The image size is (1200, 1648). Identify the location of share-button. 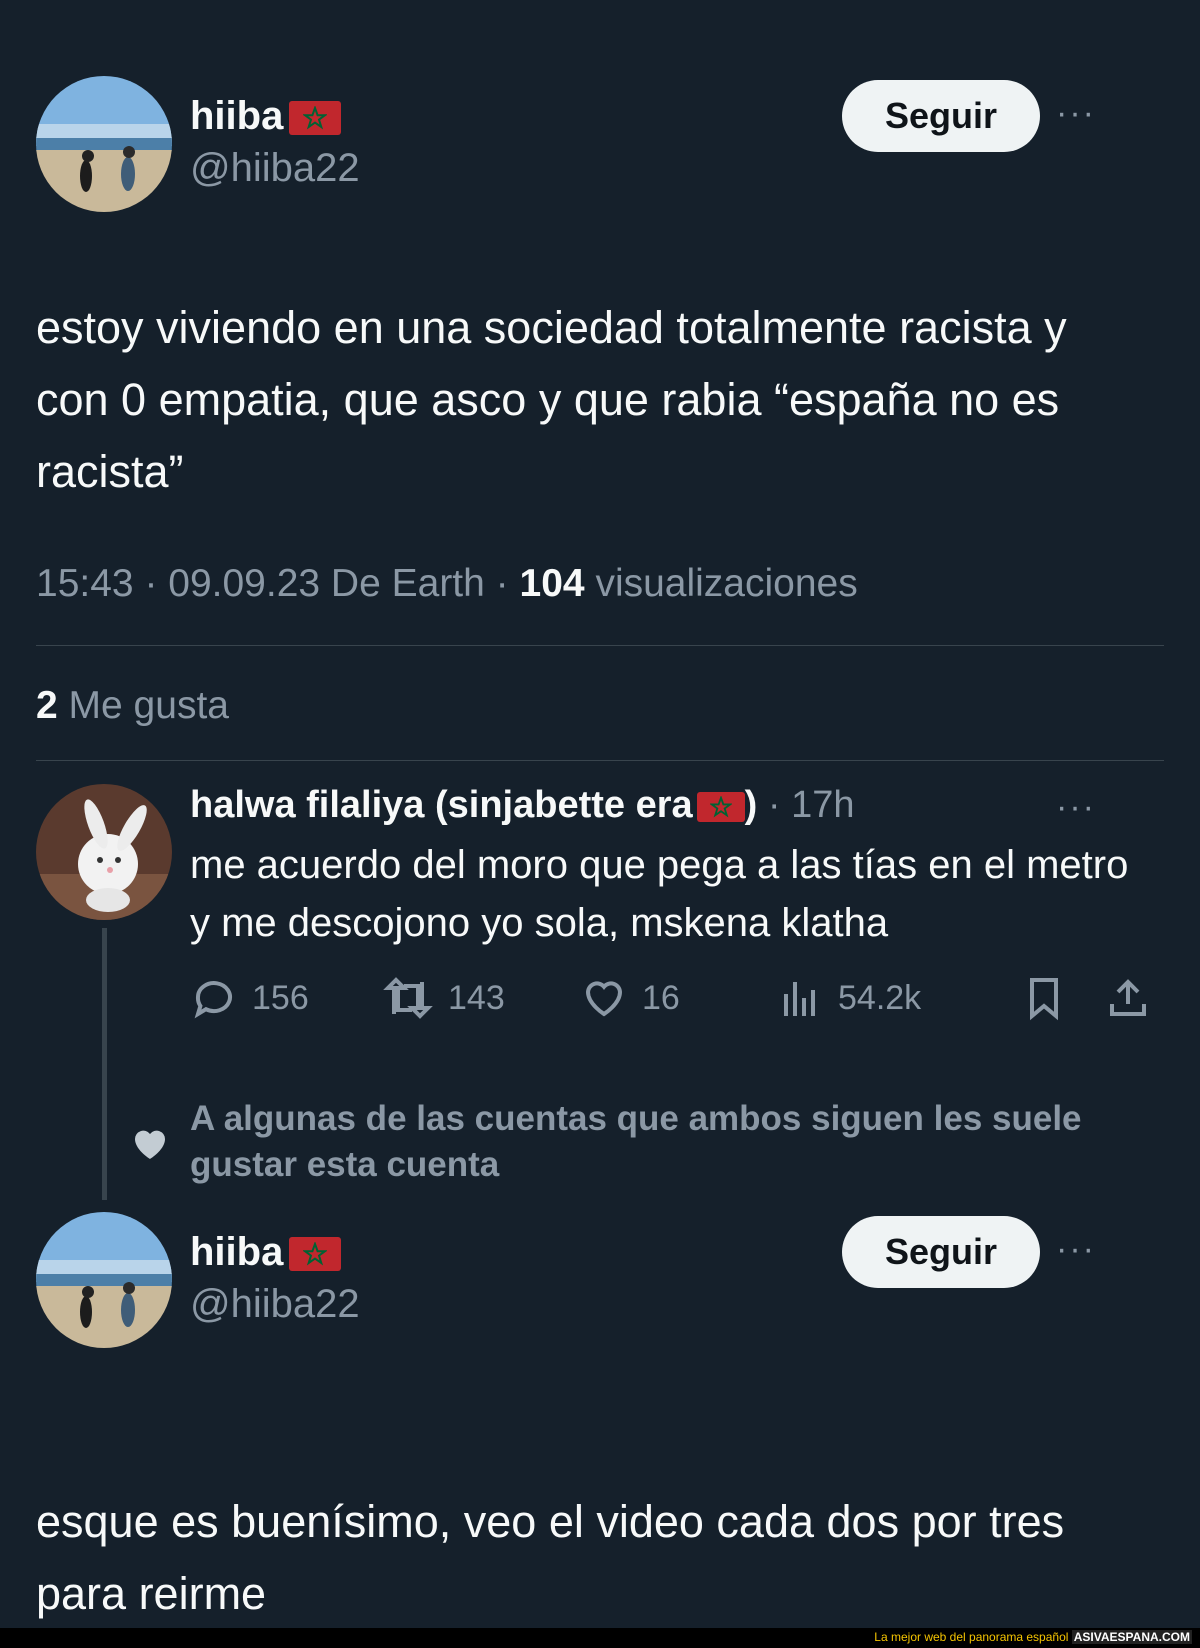
(1128, 1000).